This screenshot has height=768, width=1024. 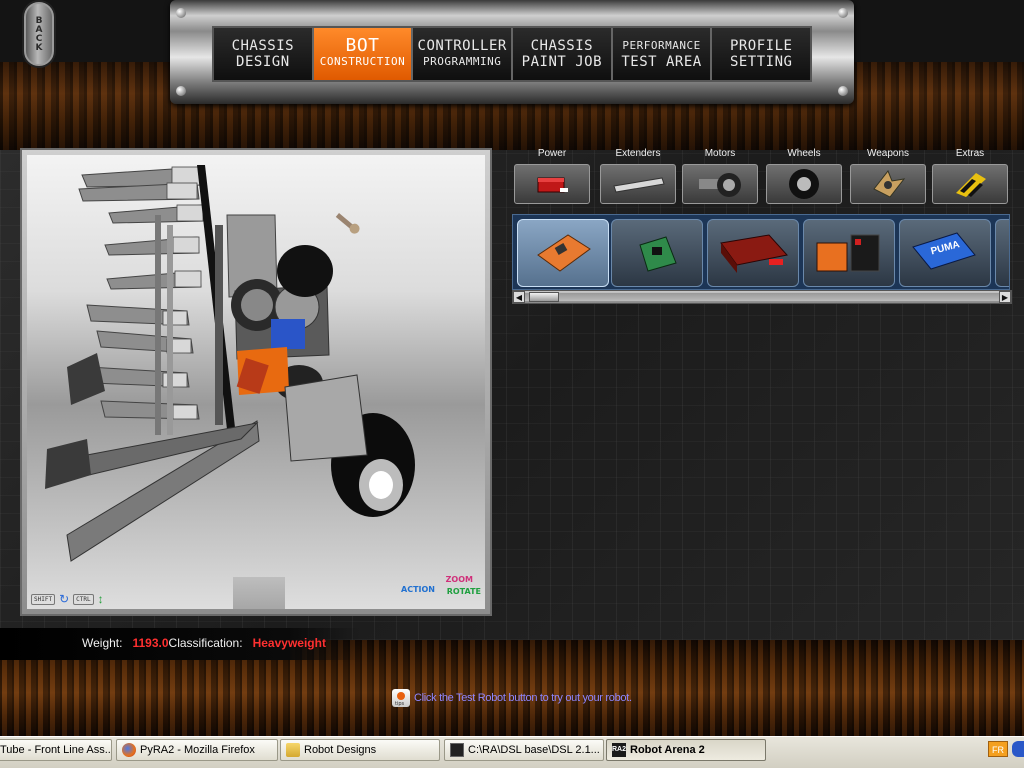 What do you see at coordinates (289, 643) in the screenshot?
I see `classification-value: Heavyweight` at bounding box center [289, 643].